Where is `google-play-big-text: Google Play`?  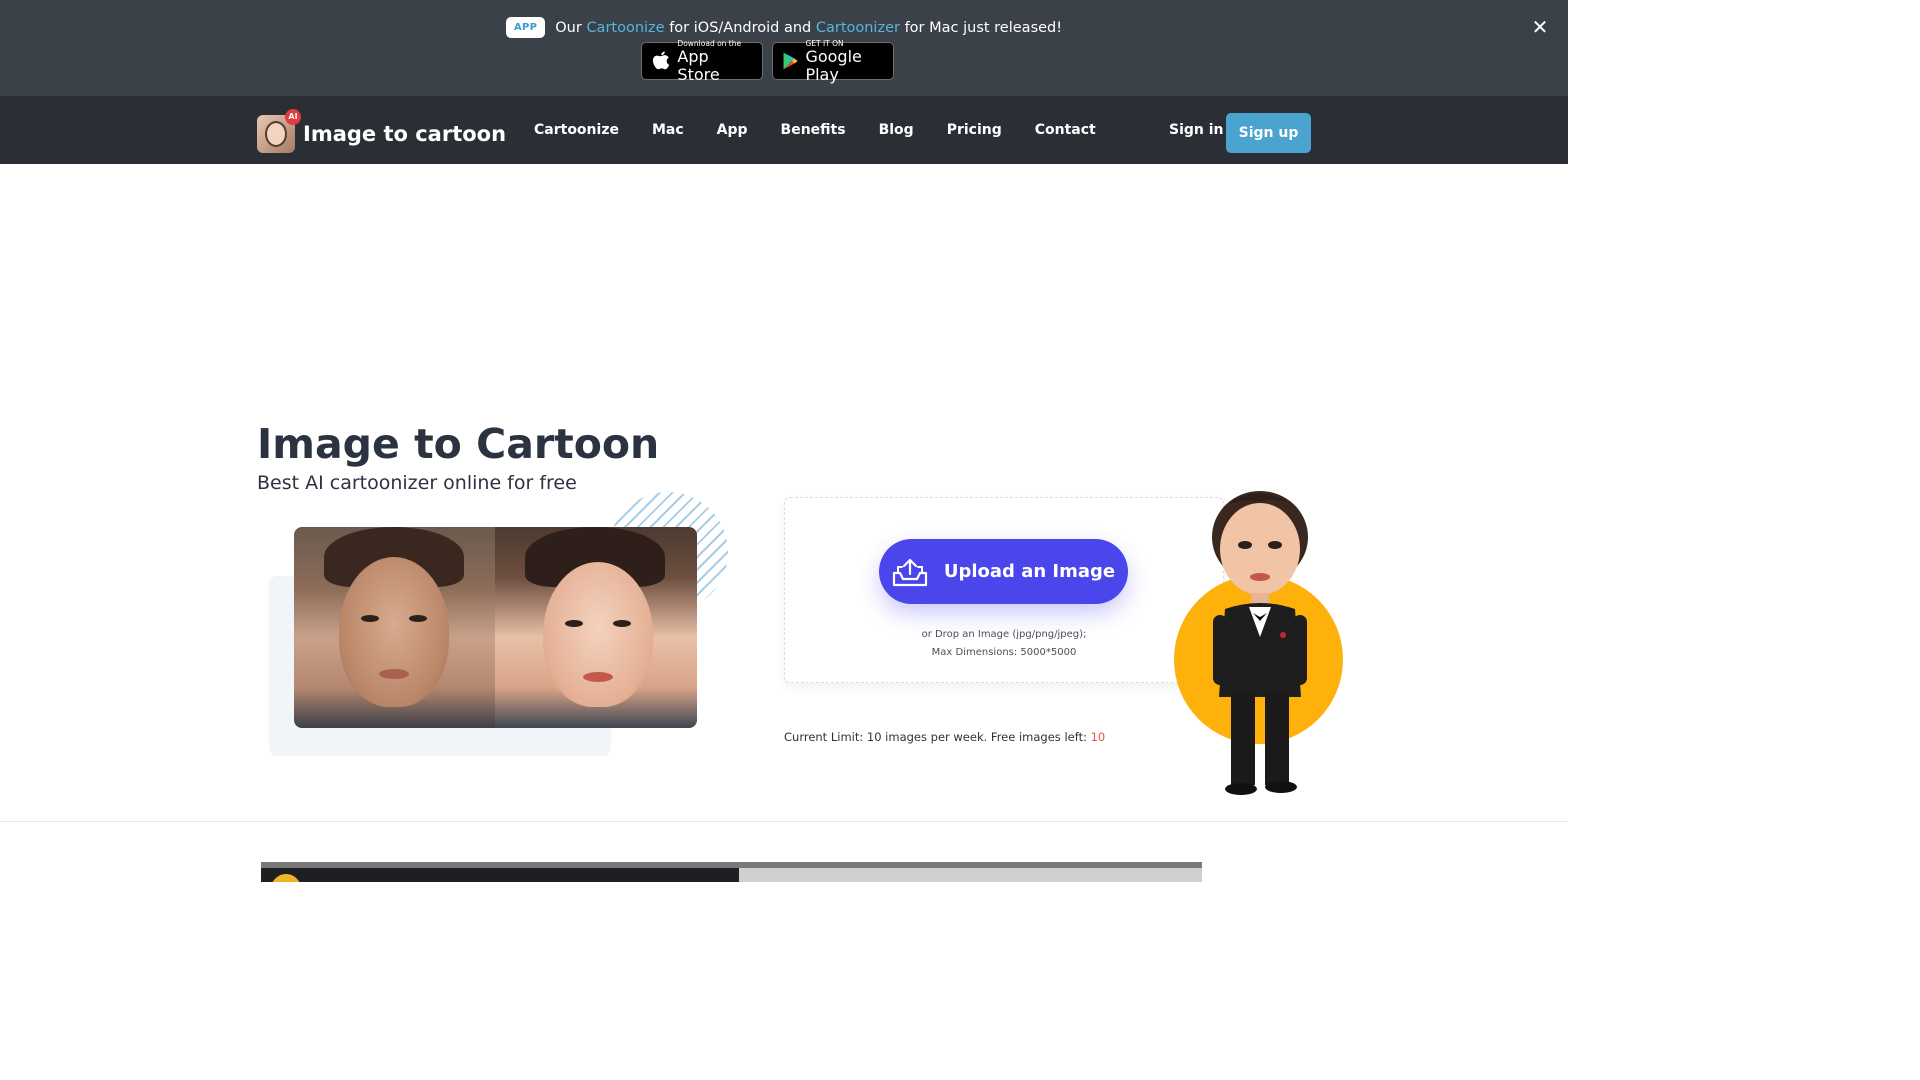 google-play-big-text: Google Play is located at coordinates (833, 65).